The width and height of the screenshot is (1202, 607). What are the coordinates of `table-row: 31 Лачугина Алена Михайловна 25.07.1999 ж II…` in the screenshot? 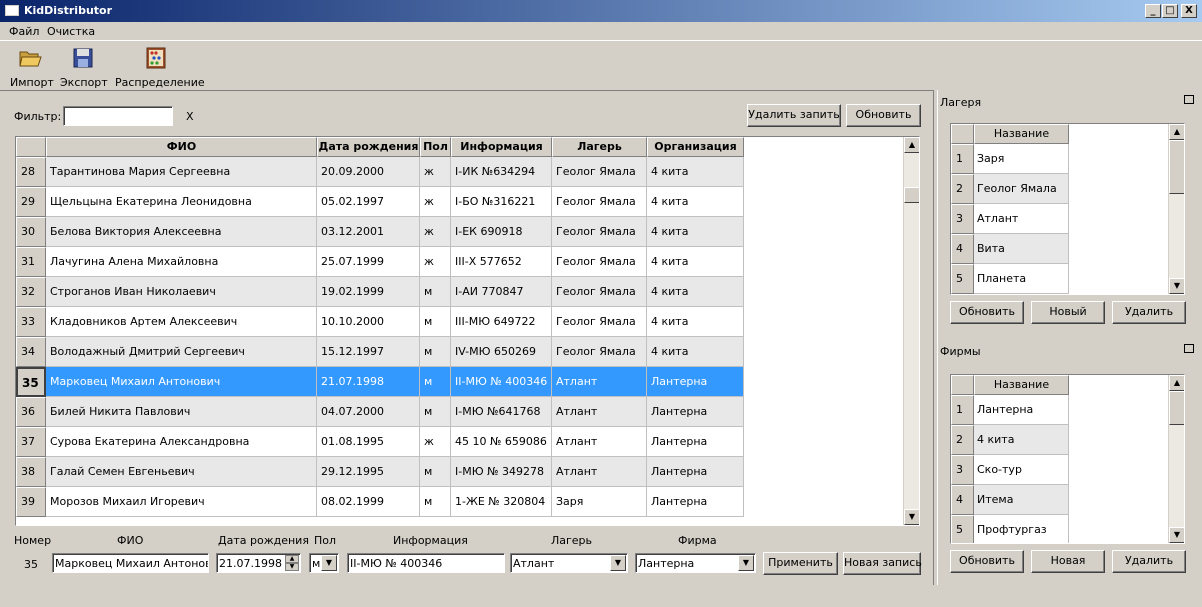 It's located at (380, 262).